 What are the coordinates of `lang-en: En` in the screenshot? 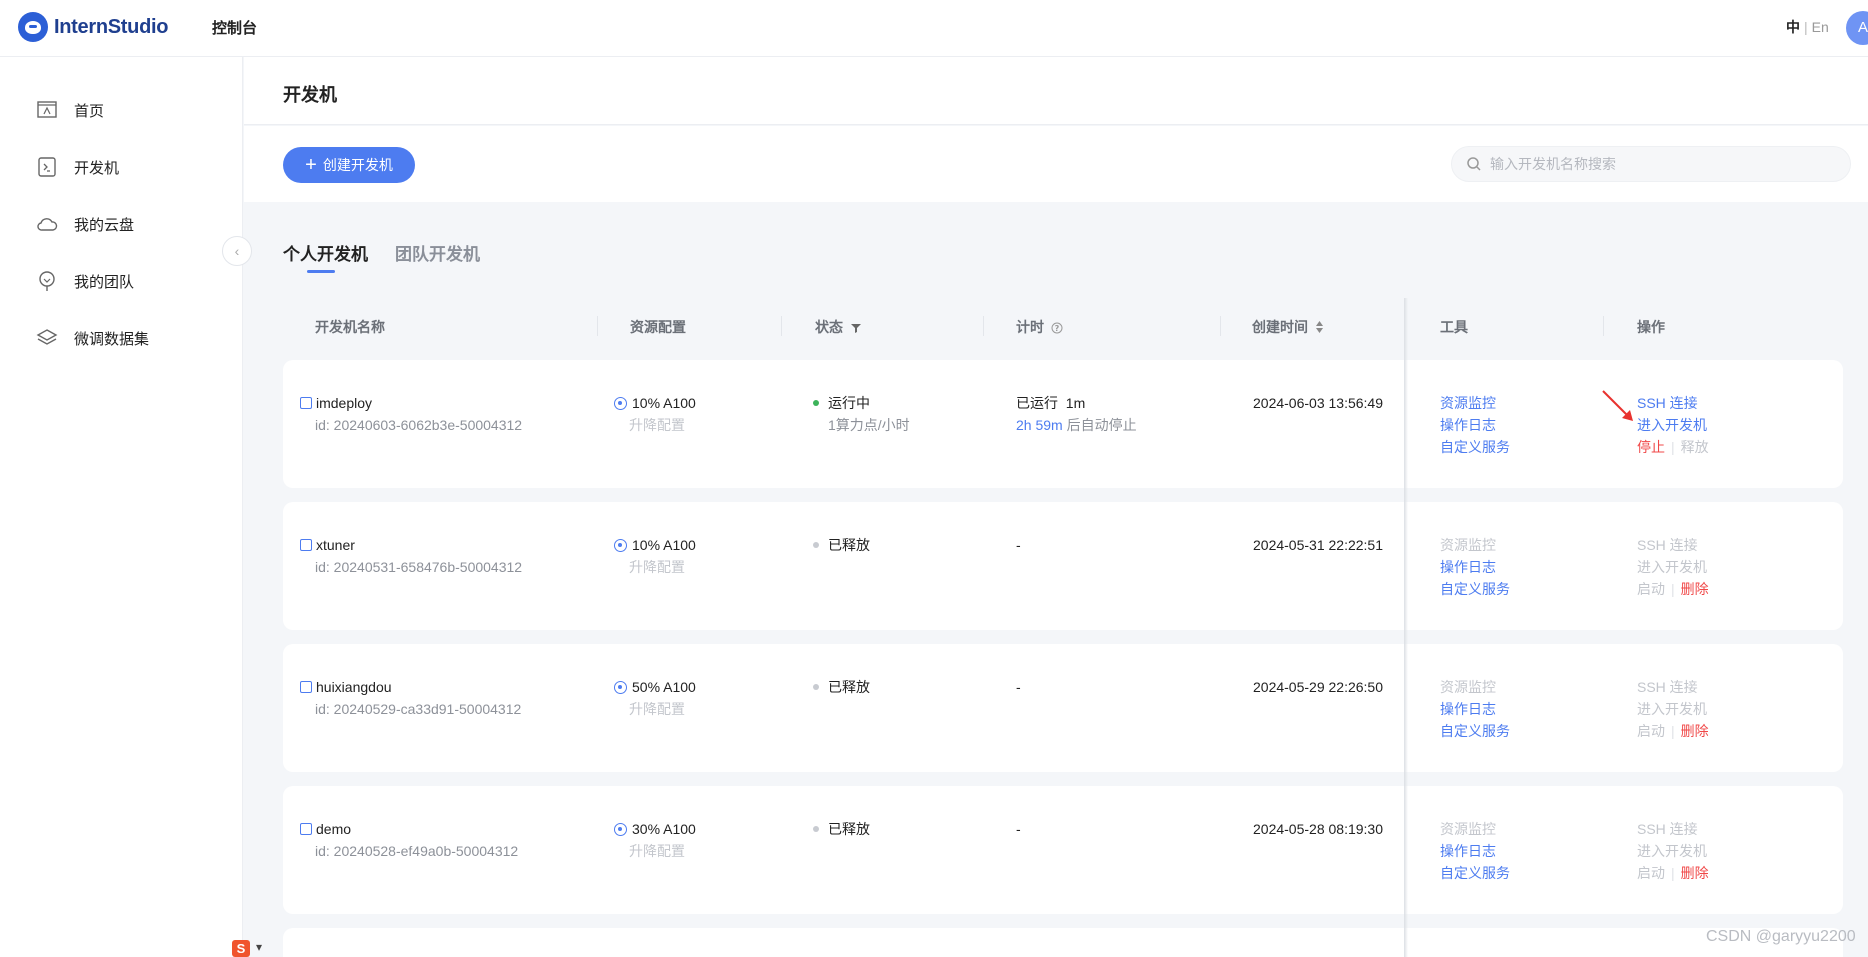 It's located at (1820, 27).